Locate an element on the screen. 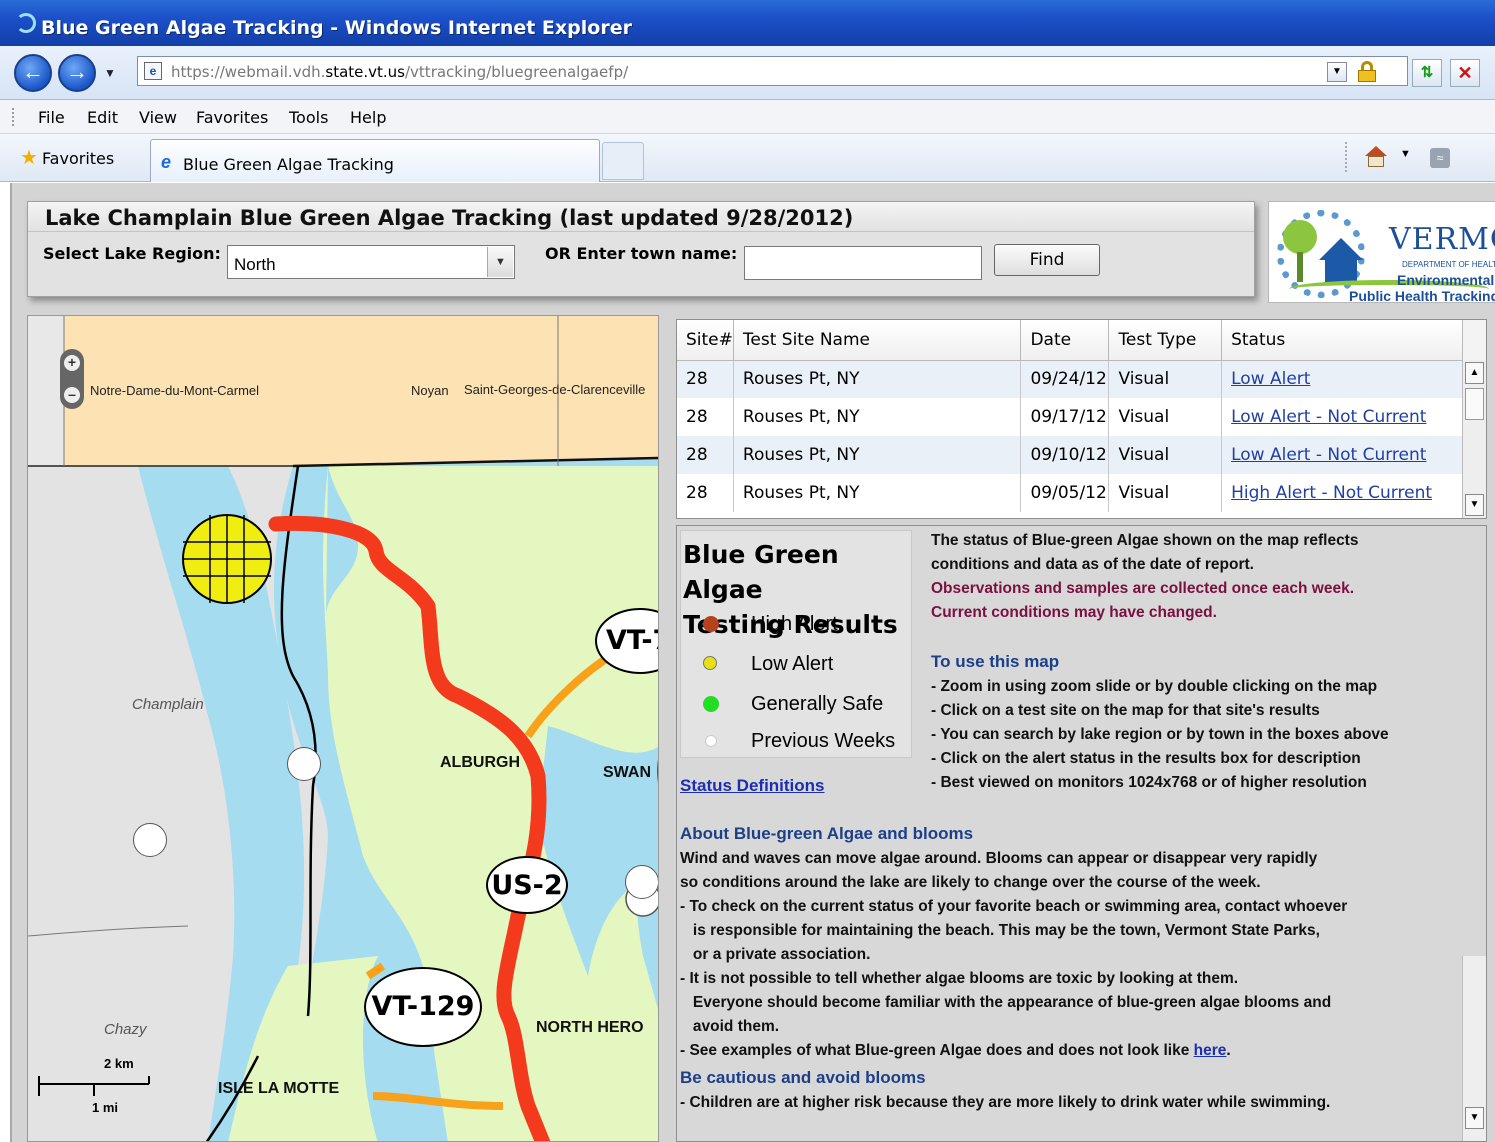 This screenshot has height=1142, width=1495. find-button: Find is located at coordinates (1047, 260).